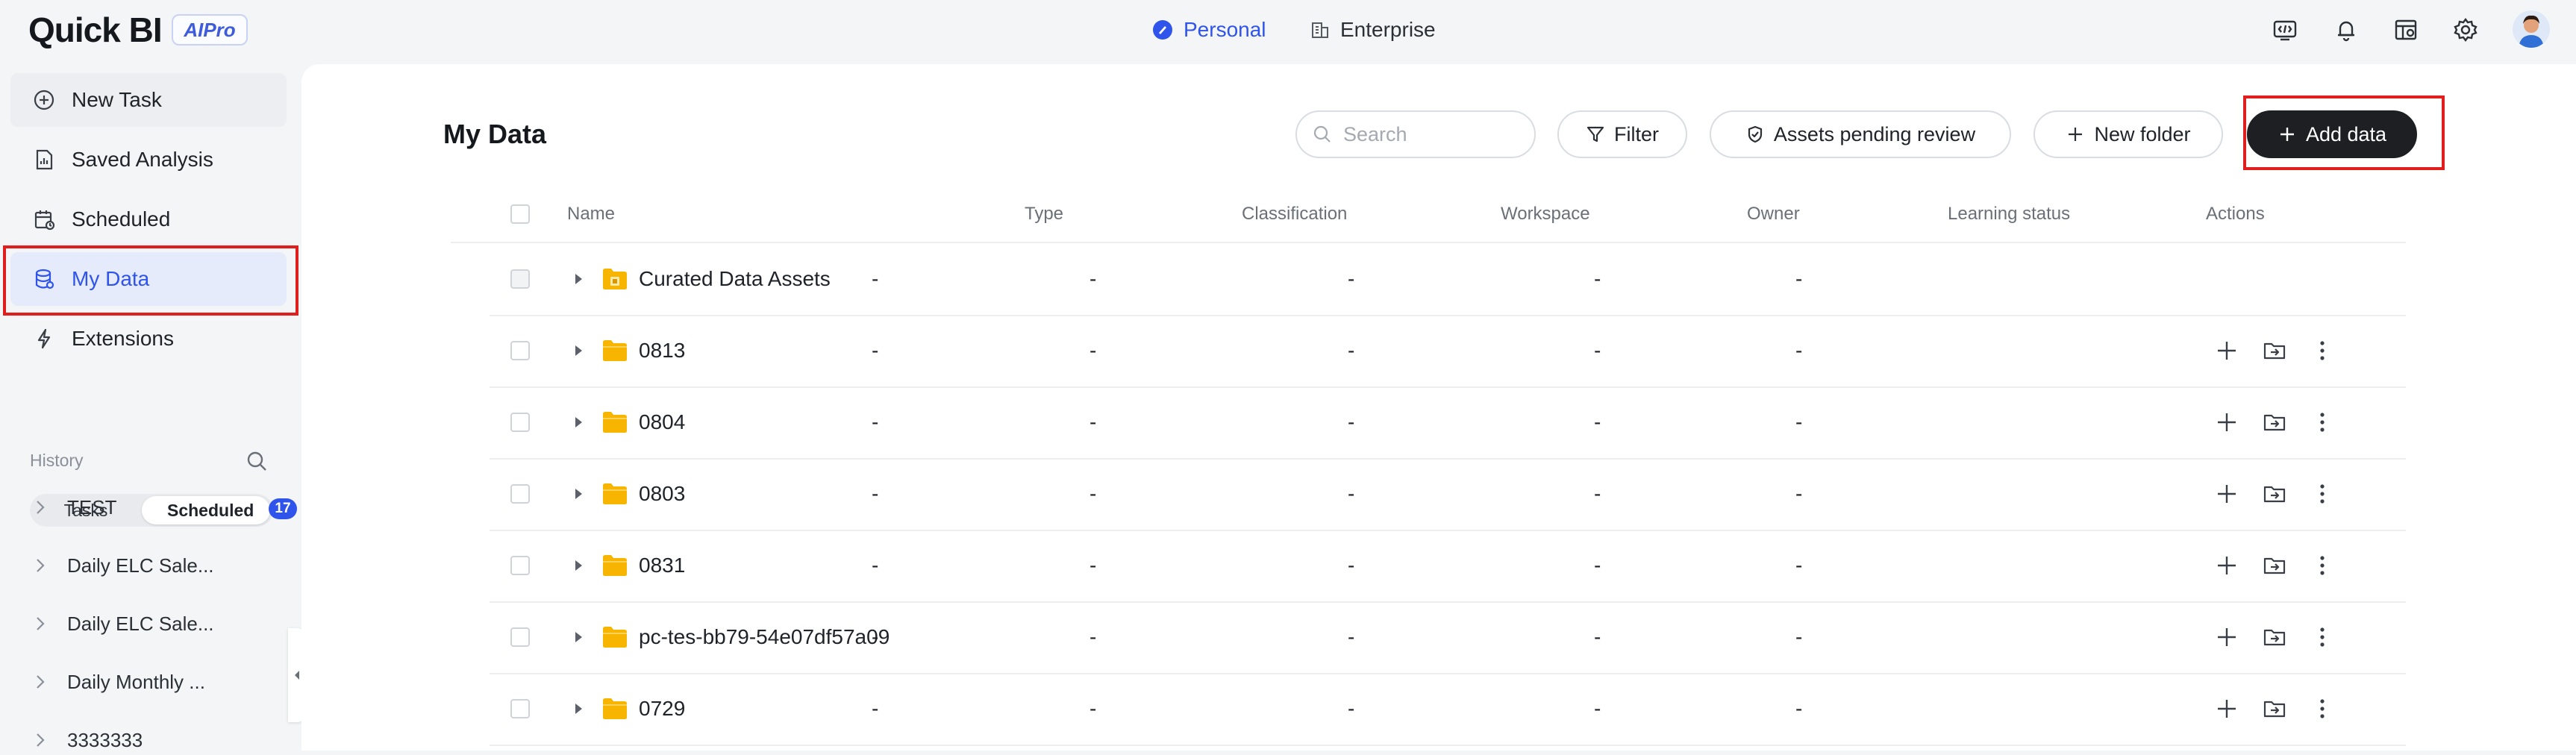 This screenshot has width=2576, height=755. I want to click on sidebar-item-label: Saved Analysis, so click(142, 159).